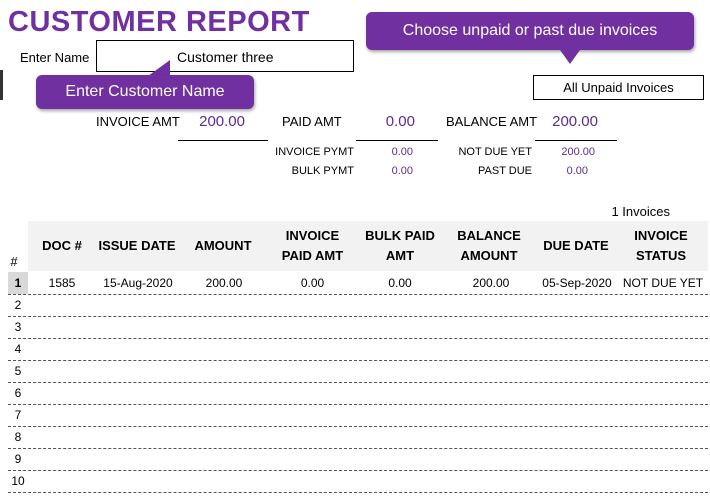 Image resolution: width=710 pixels, height=500 pixels. I want to click on table-row: 2, so click(358, 305).